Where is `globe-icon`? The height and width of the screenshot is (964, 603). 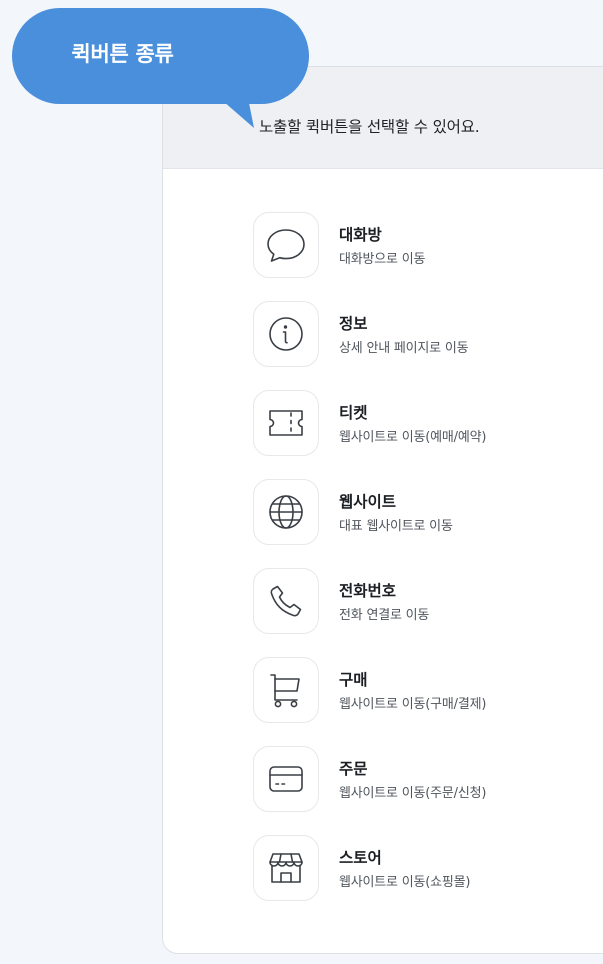
globe-icon is located at coordinates (286, 512).